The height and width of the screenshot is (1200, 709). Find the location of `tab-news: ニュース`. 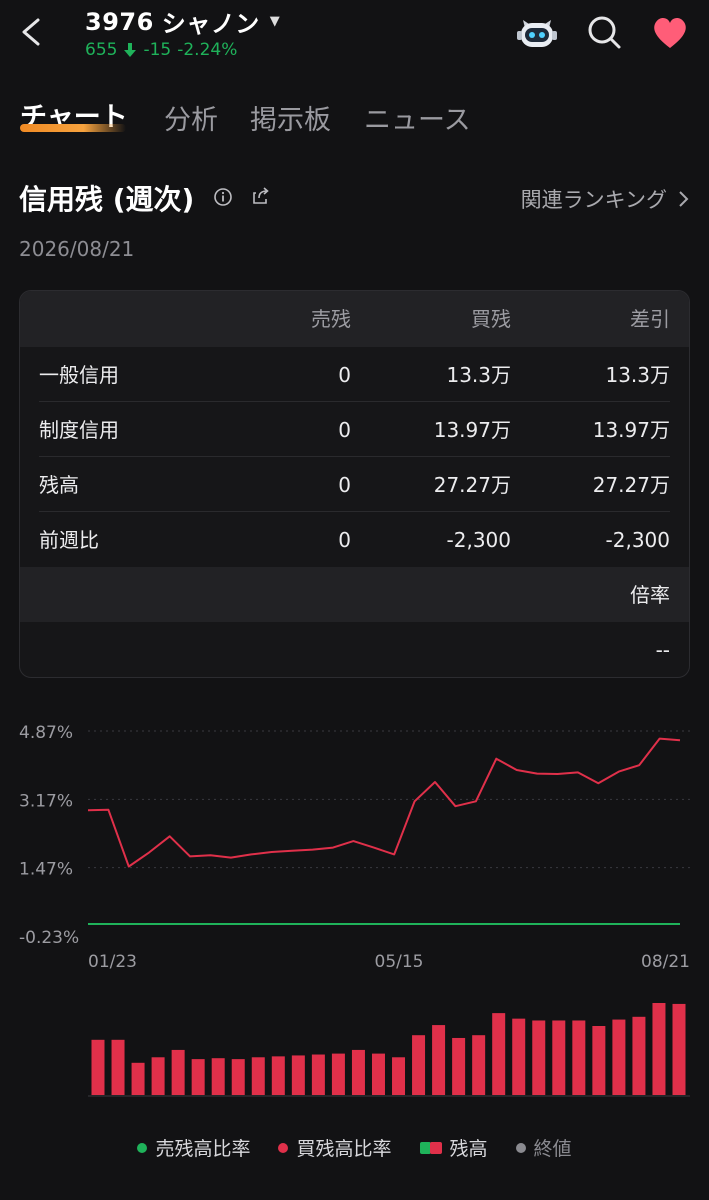

tab-news: ニュース is located at coordinates (417, 117).